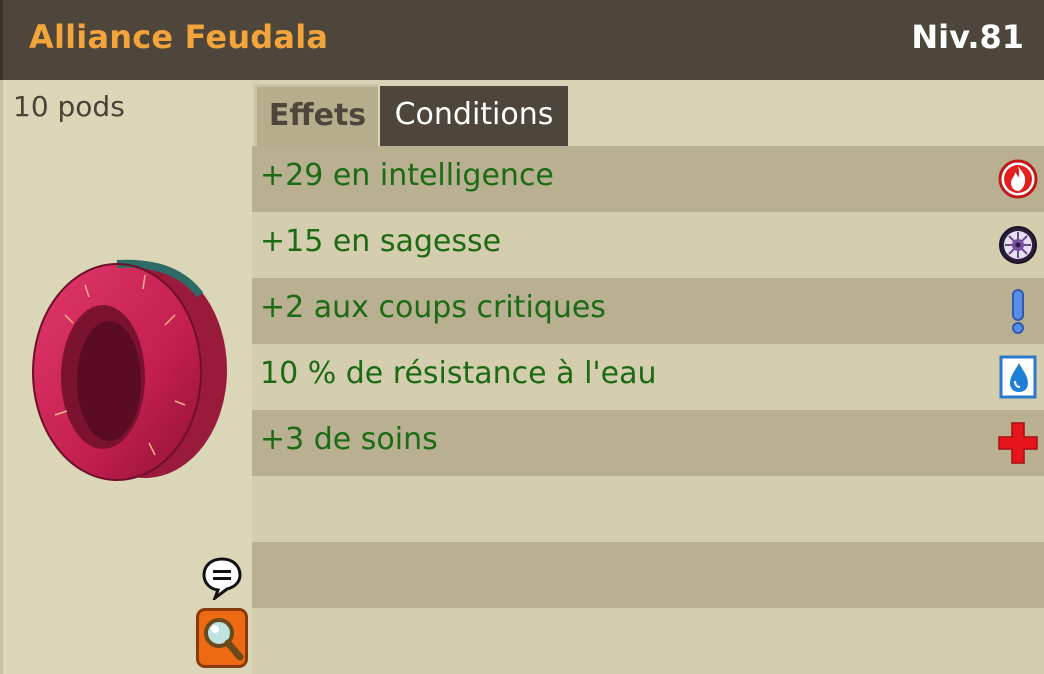 Image resolution: width=1044 pixels, height=674 pixels. Describe the element at coordinates (648, 311) in the screenshot. I see `effect-row: +2 aux coups critiques` at that location.